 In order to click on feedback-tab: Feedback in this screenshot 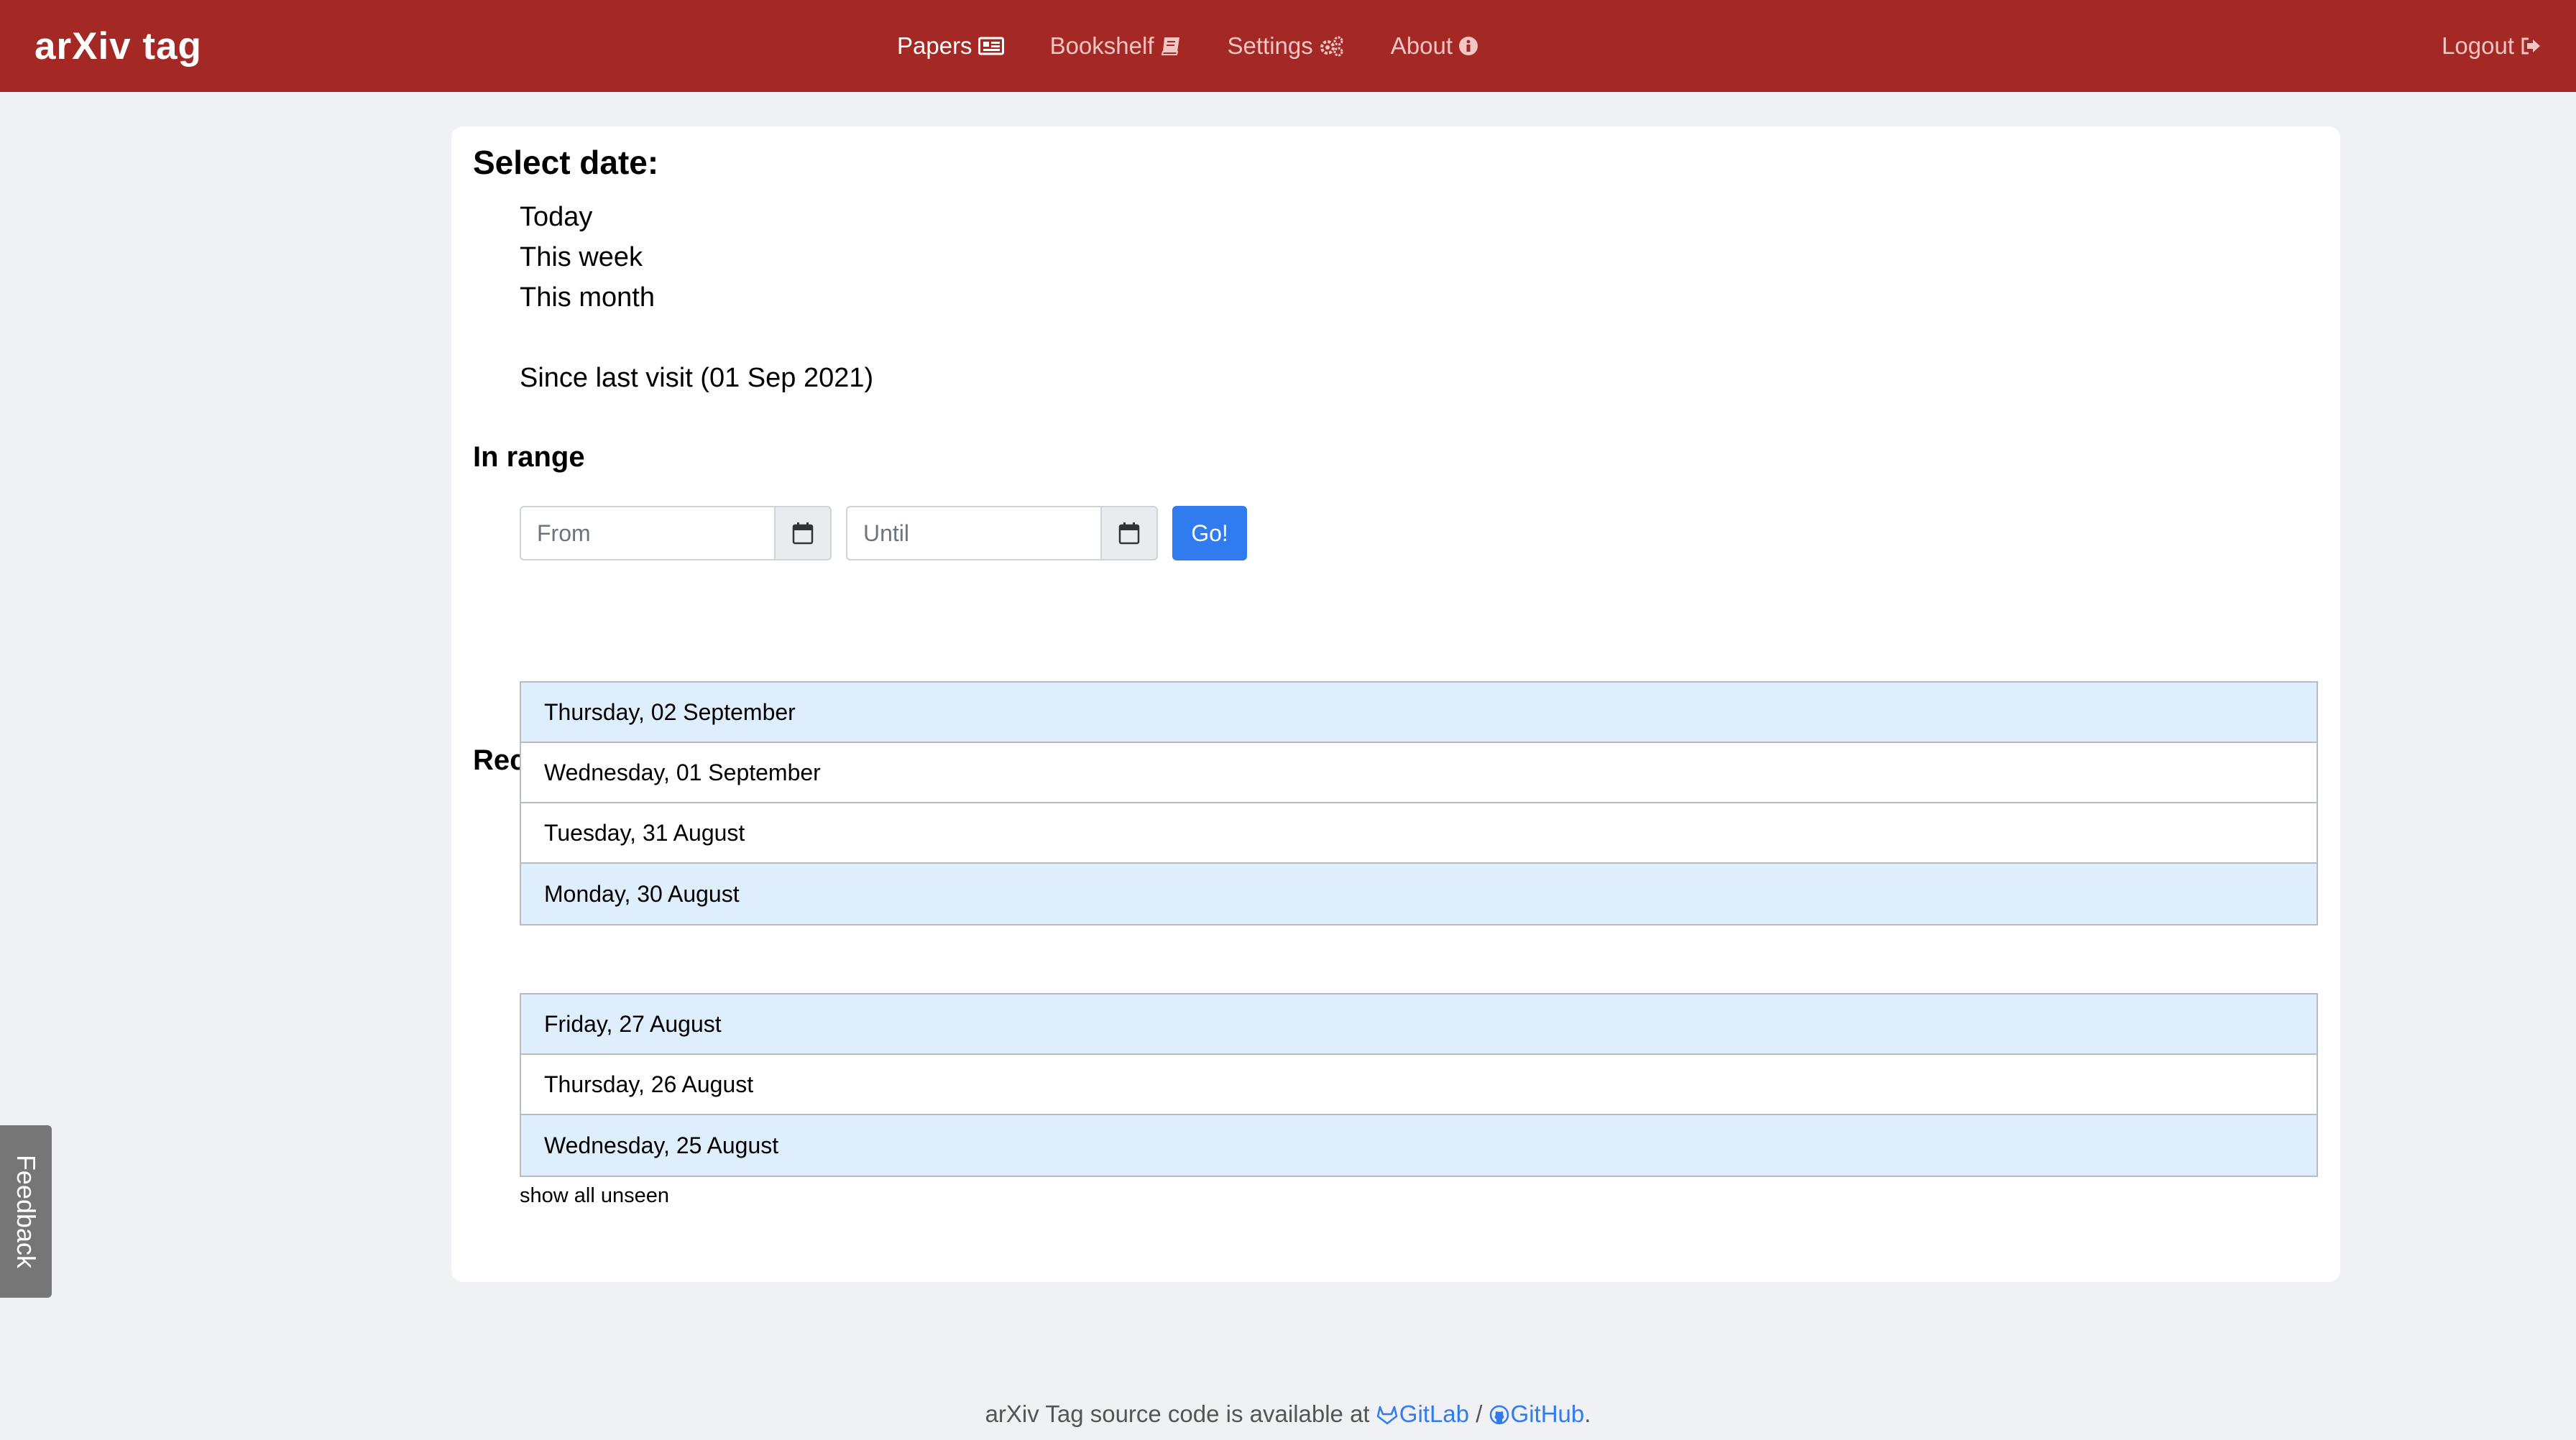, I will do `click(26, 1211)`.